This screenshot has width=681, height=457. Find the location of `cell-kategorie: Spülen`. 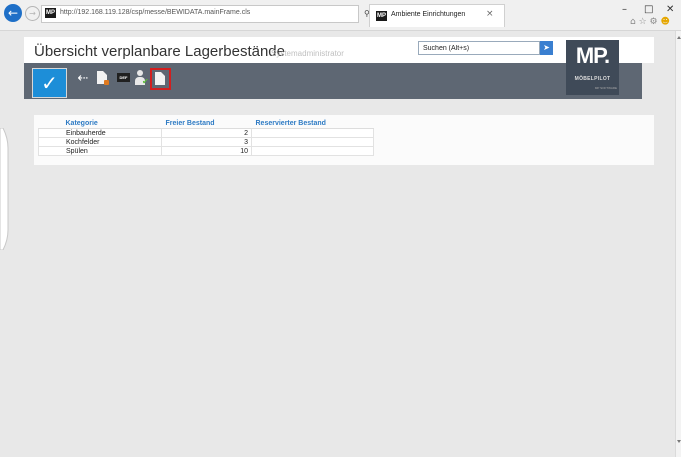

cell-kategorie: Spülen is located at coordinates (100, 151).